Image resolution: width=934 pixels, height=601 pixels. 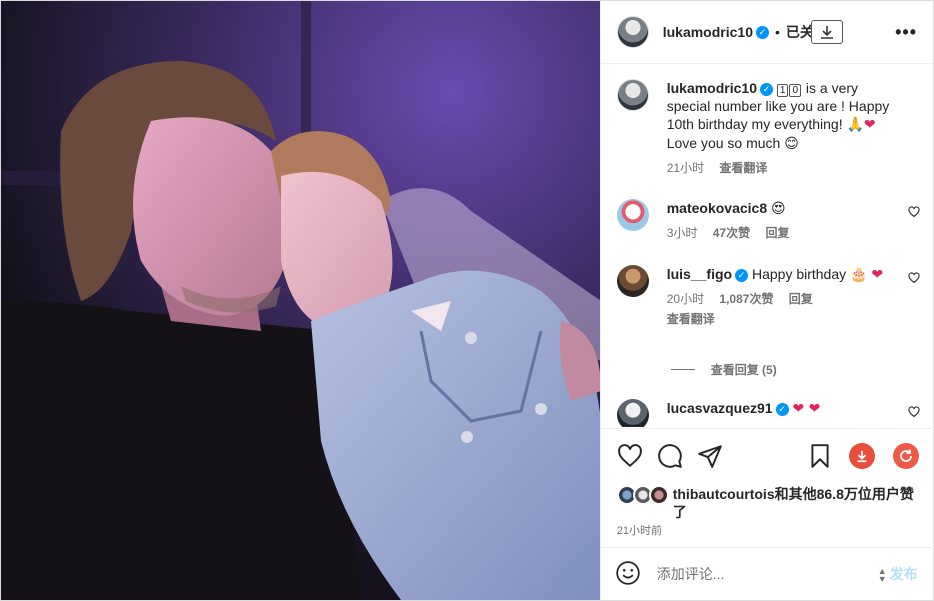 What do you see at coordinates (725, 143) in the screenshot?
I see `caption-text-end: Love you so much` at bounding box center [725, 143].